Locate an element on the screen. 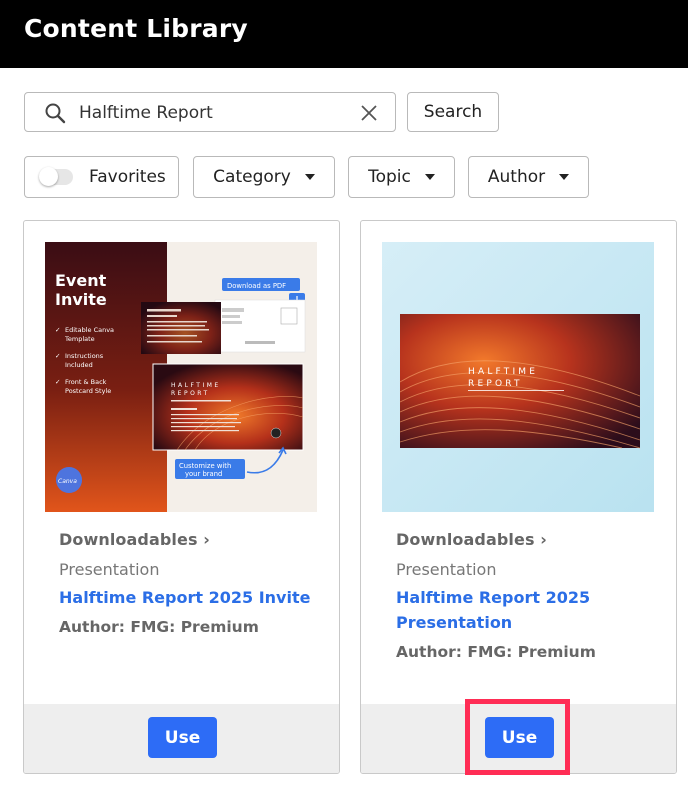 This screenshot has width=688, height=799. card-title-link: Halftime Report 2025 Invite is located at coordinates (189, 597).